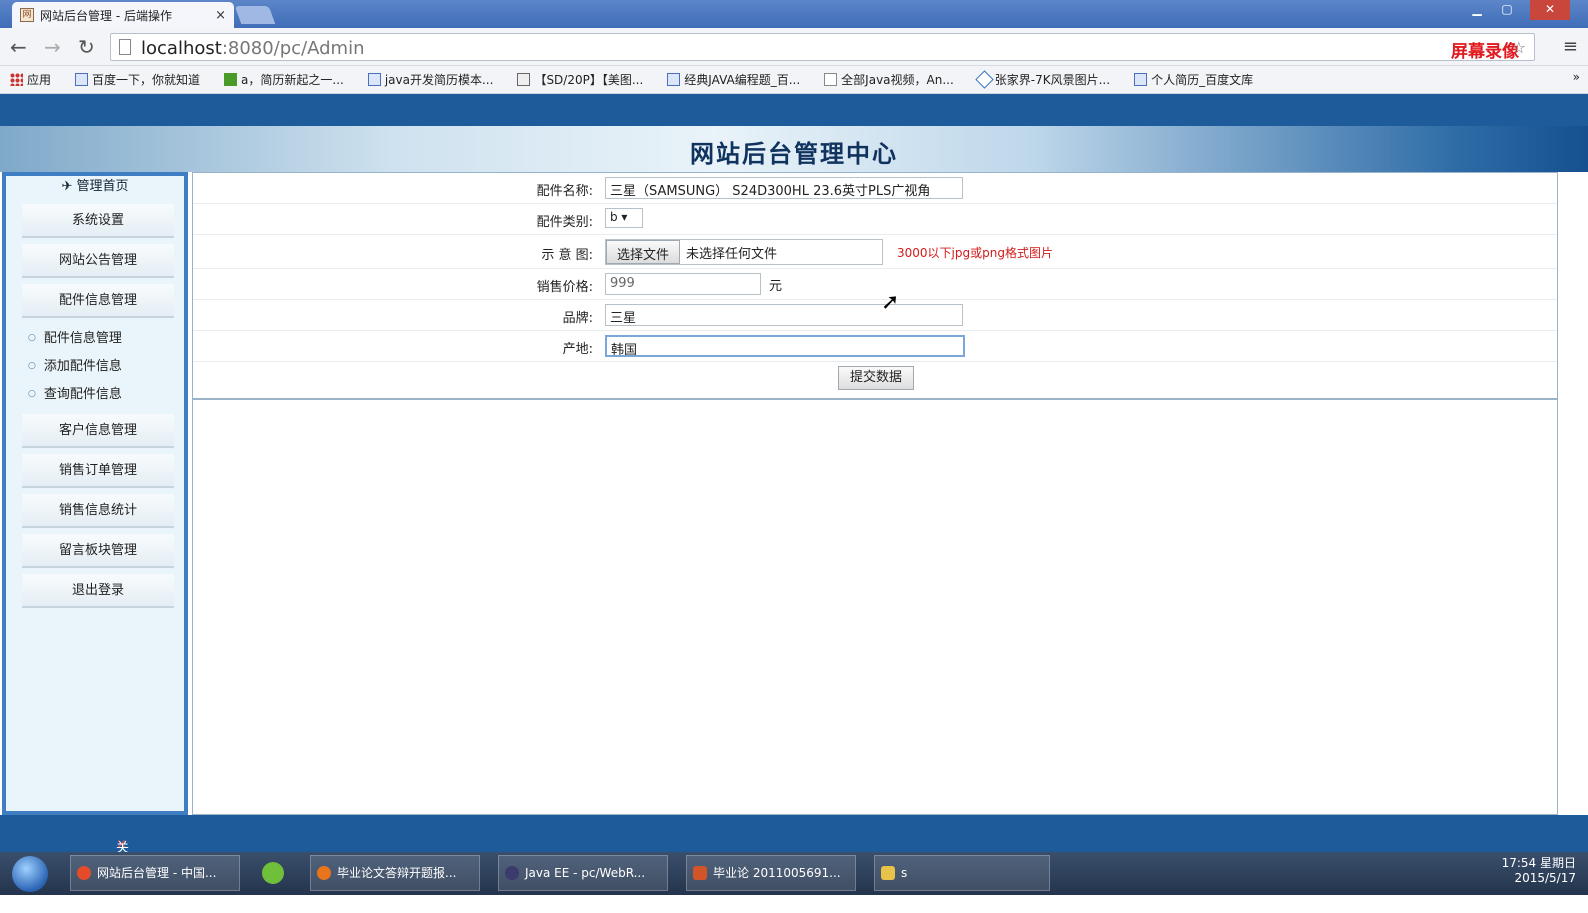  Describe the element at coordinates (324, 873) in the screenshot. I see `firefox-icon` at that location.